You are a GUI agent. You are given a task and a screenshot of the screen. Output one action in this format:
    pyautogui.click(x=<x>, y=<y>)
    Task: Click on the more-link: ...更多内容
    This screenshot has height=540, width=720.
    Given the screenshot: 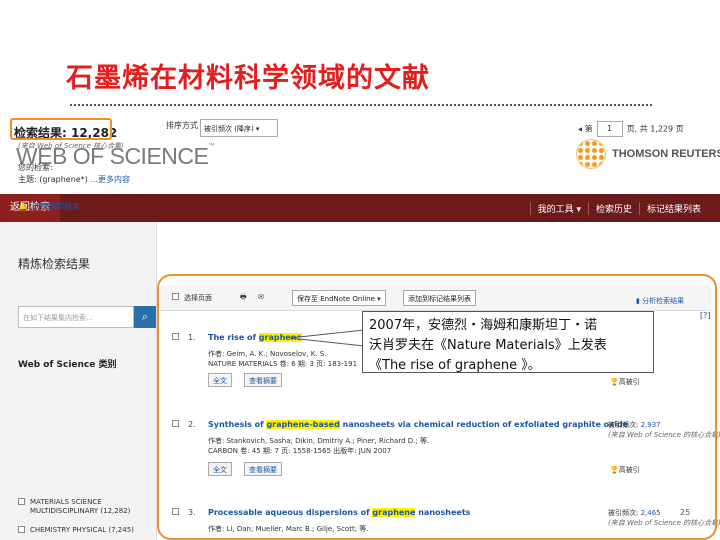 What is the action you would take?
    pyautogui.click(x=110, y=179)
    